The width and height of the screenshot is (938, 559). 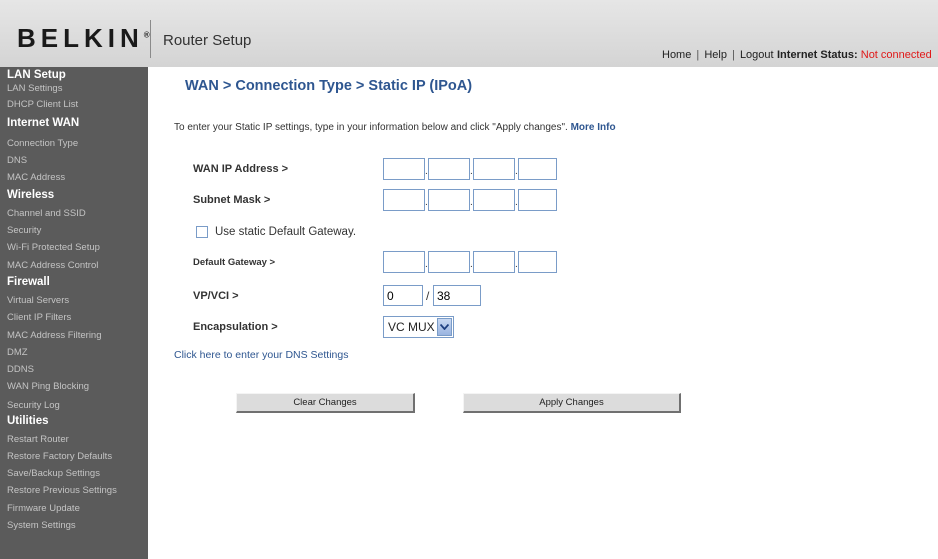 I want to click on status-label: Internet Status:, so click(x=817, y=55).